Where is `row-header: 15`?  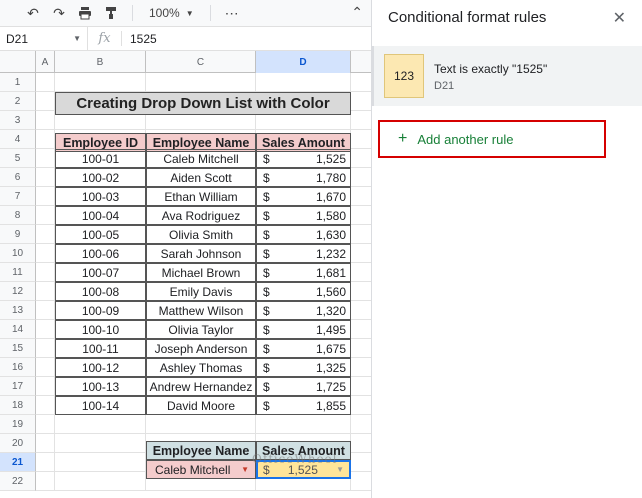 row-header: 15 is located at coordinates (18, 348).